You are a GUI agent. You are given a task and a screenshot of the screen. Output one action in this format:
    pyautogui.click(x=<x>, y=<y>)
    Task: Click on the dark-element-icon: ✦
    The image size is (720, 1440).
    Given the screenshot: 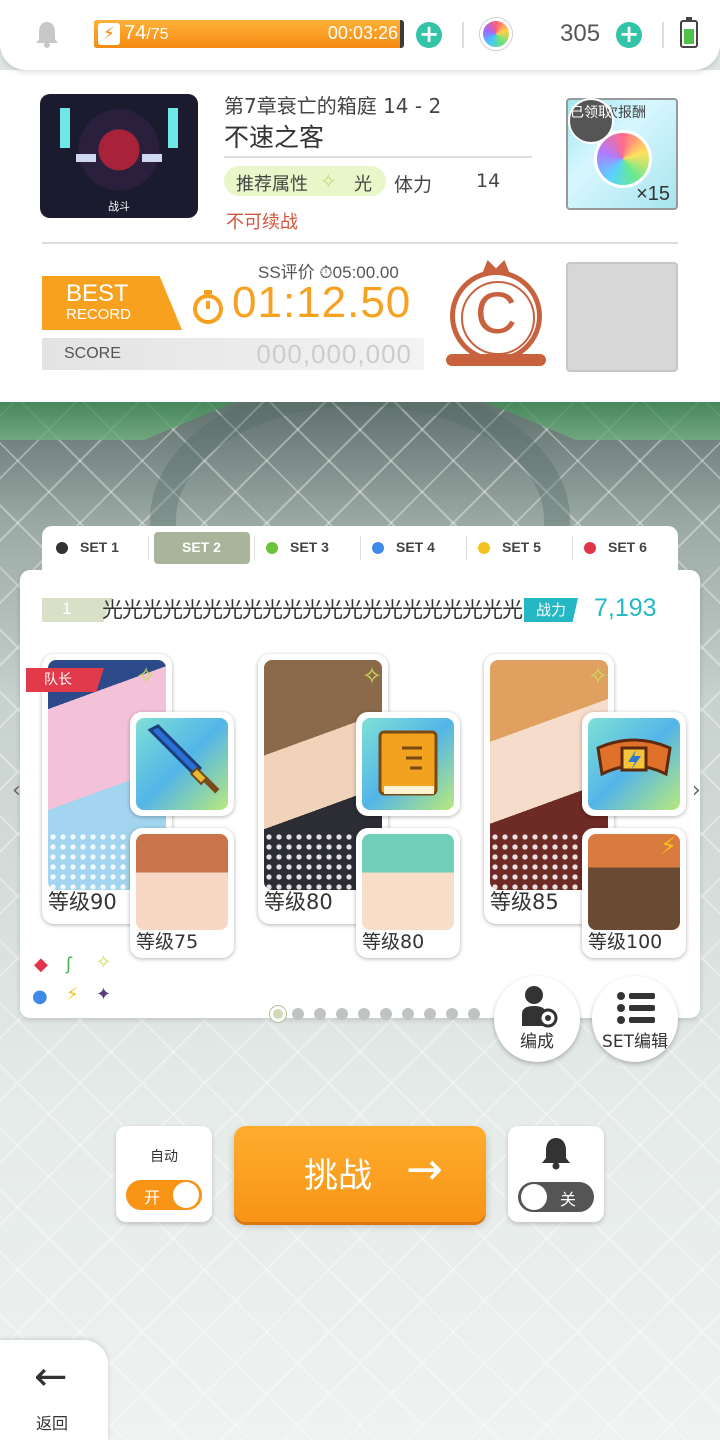 What is the action you would take?
    pyautogui.click(x=104, y=994)
    